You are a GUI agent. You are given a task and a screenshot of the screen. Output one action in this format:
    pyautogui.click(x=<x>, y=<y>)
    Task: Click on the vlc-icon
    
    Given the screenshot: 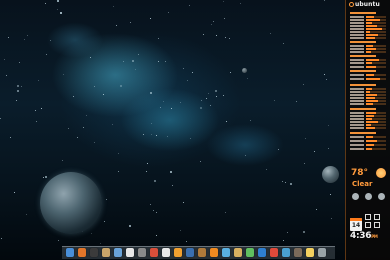 What is the action you would take?
    pyautogui.click(x=214, y=252)
    